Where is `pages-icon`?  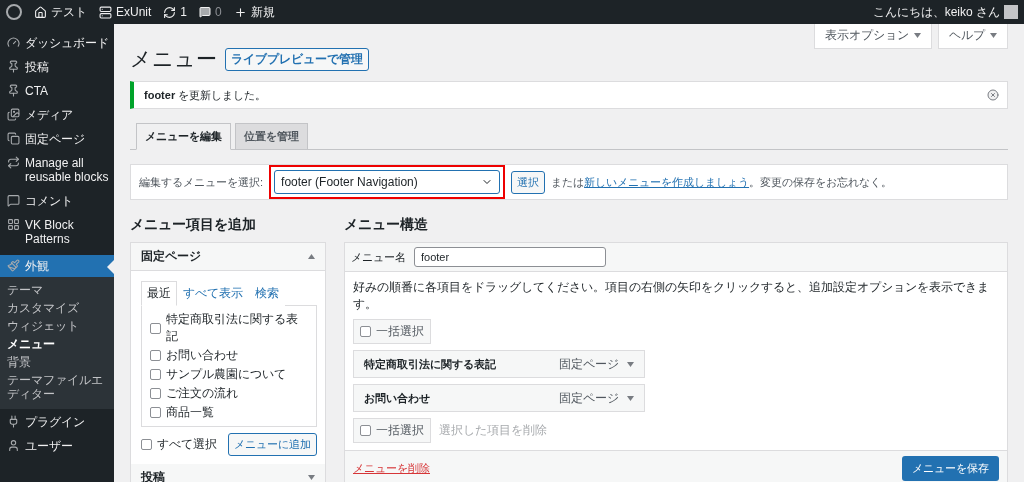
pages-icon is located at coordinates (13, 138).